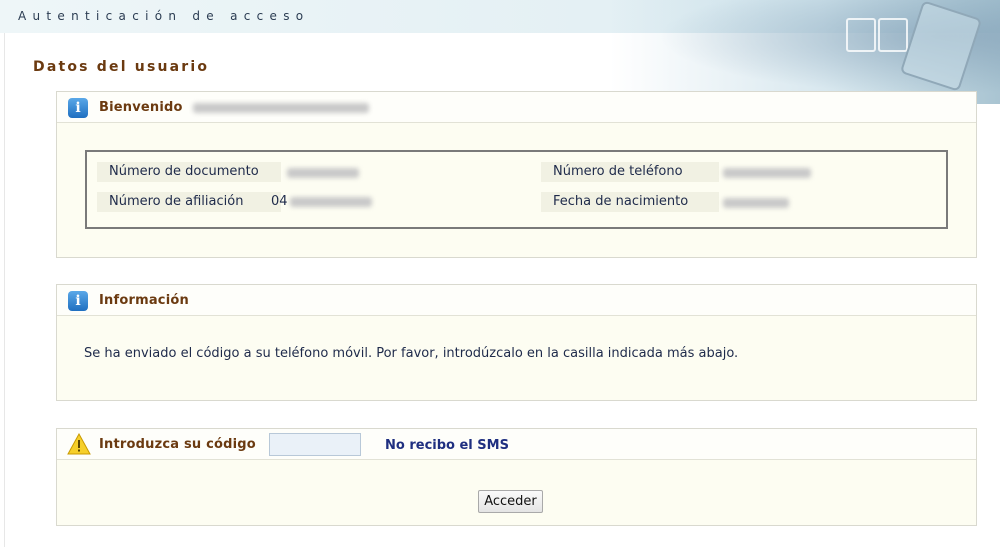 This screenshot has height=547, width=1000. What do you see at coordinates (767, 172) in the screenshot?
I see `phone-value-redacted` at bounding box center [767, 172].